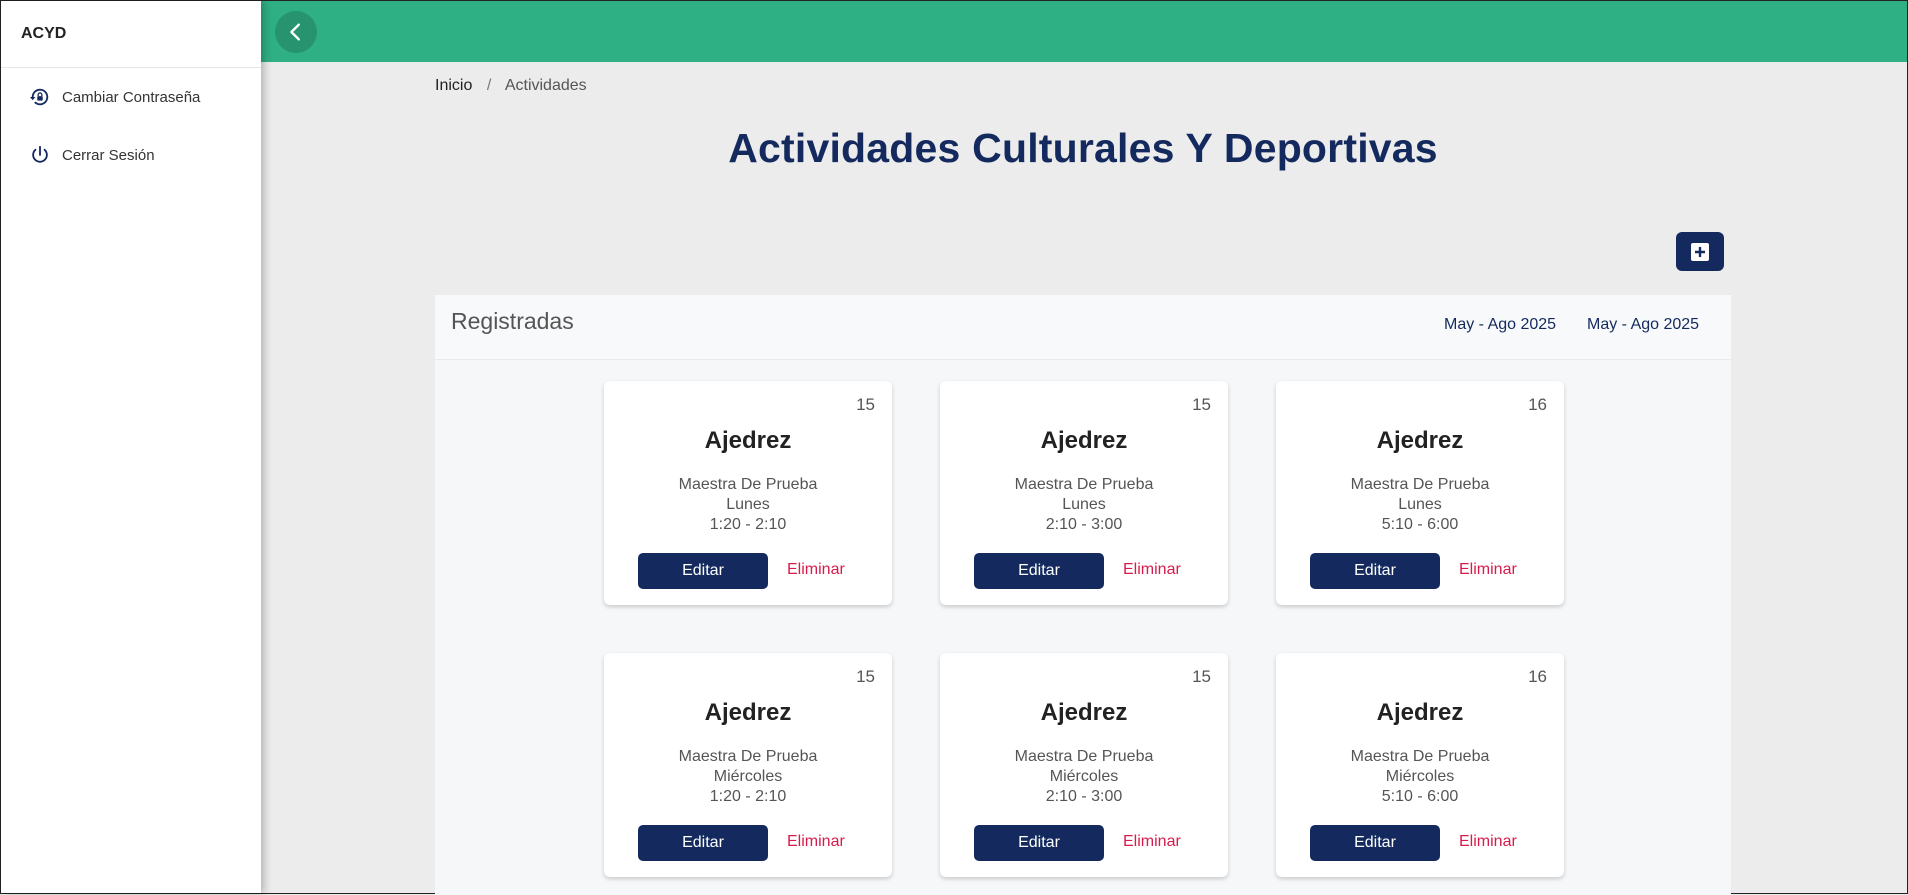 The height and width of the screenshot is (895, 1908). What do you see at coordinates (131, 447) in the screenshot?
I see `sidebar: ACYD Cambiar Contraseña Cerrar Sesión` at bounding box center [131, 447].